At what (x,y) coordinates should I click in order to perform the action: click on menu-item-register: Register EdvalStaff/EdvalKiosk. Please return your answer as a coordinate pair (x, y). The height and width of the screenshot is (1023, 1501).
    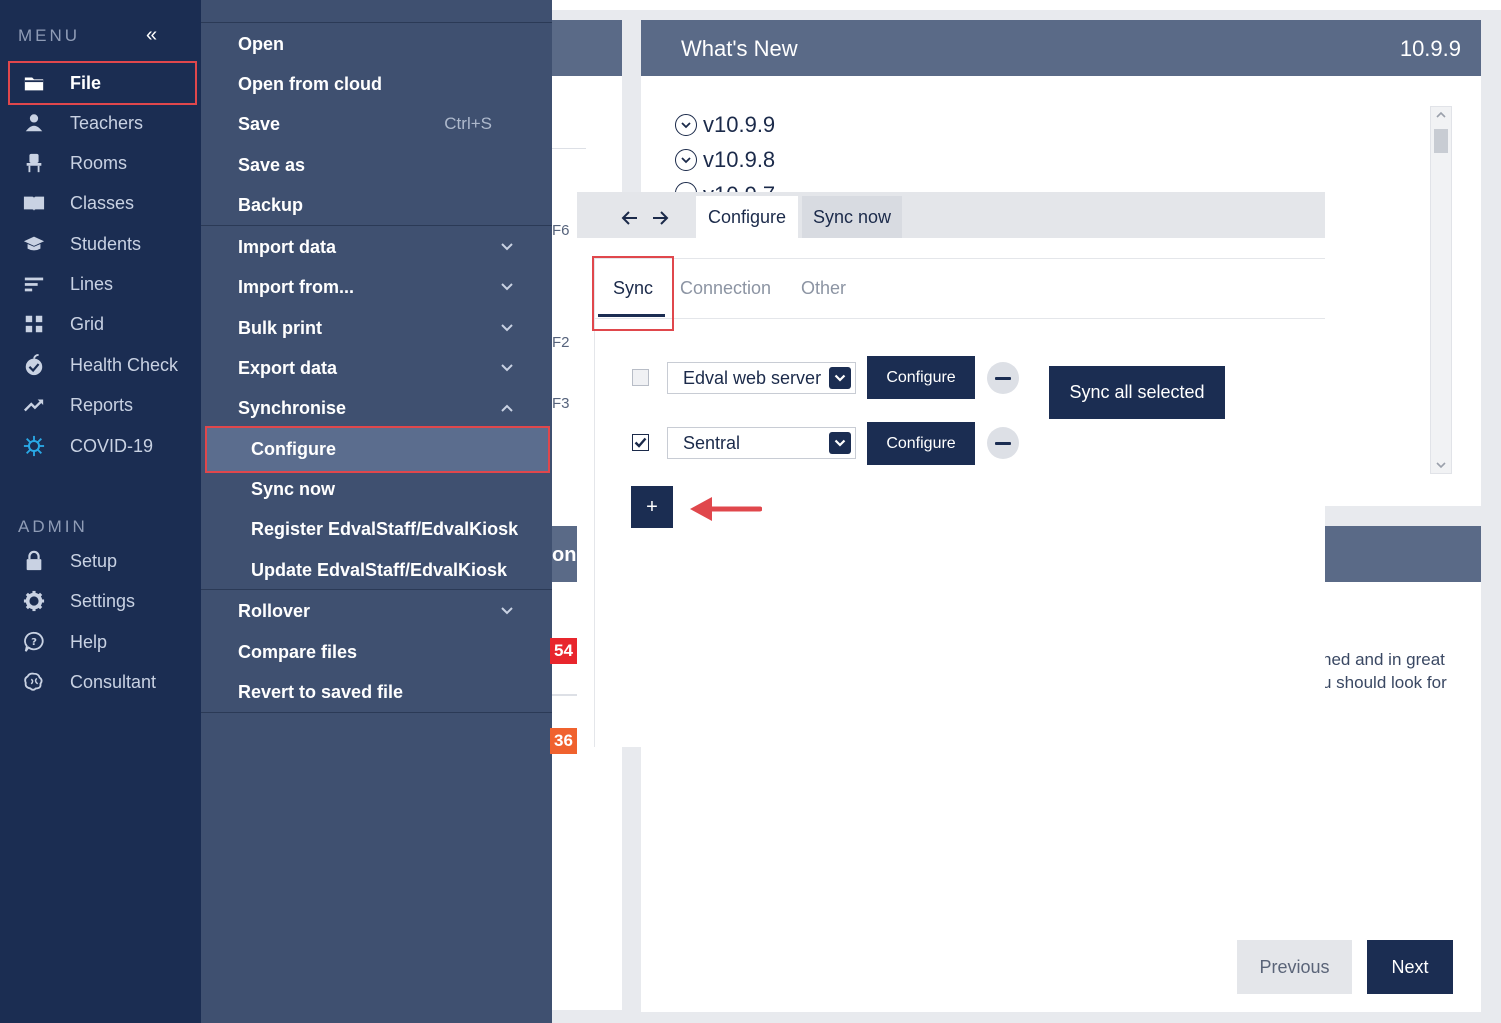
    Looking at the image, I should click on (376, 529).